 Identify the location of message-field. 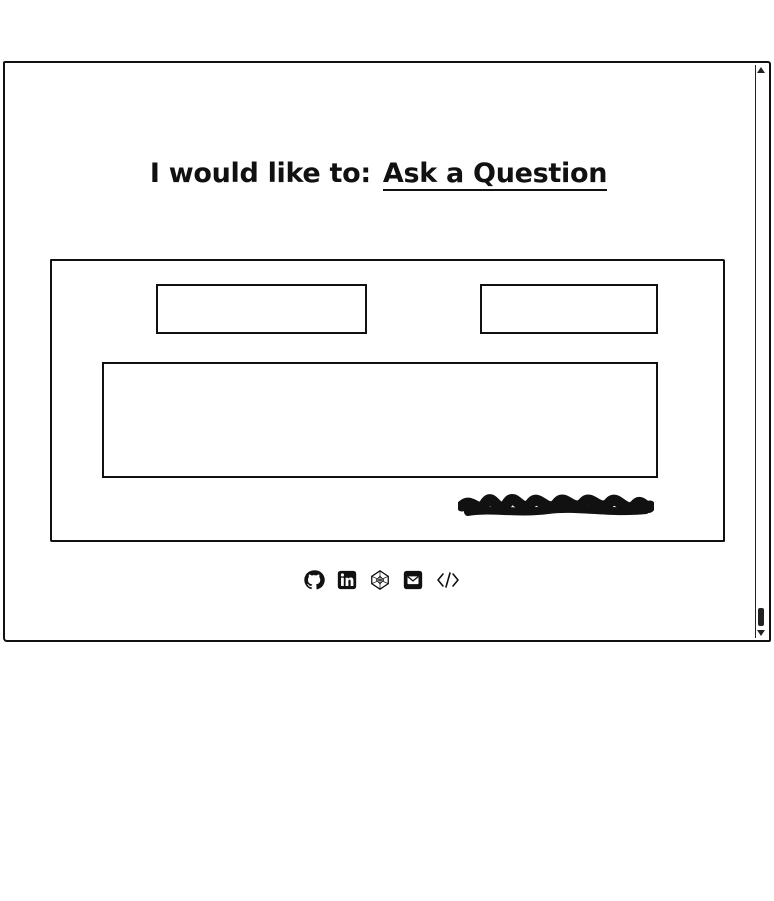
(380, 420).